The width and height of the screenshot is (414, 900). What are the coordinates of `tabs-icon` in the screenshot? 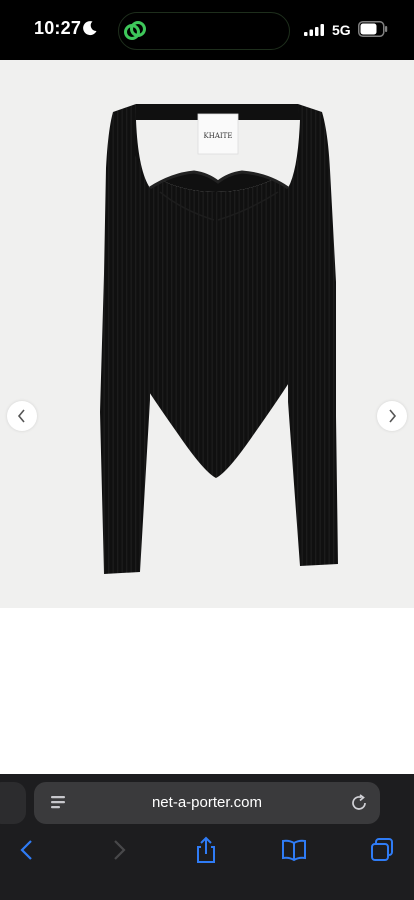 It's located at (382, 850).